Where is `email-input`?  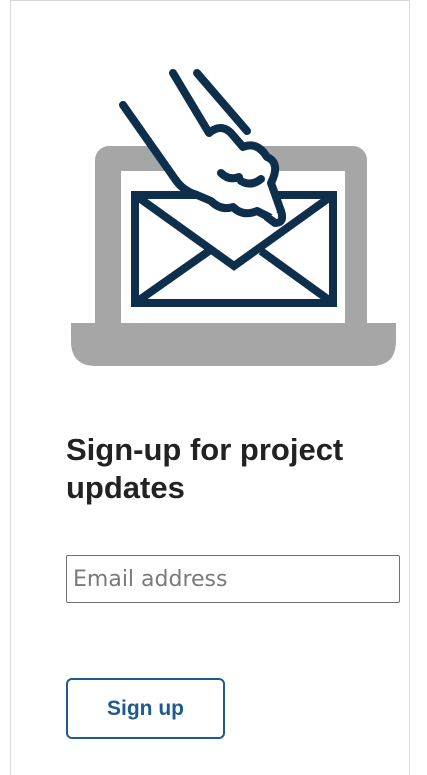
email-input is located at coordinates (233, 579).